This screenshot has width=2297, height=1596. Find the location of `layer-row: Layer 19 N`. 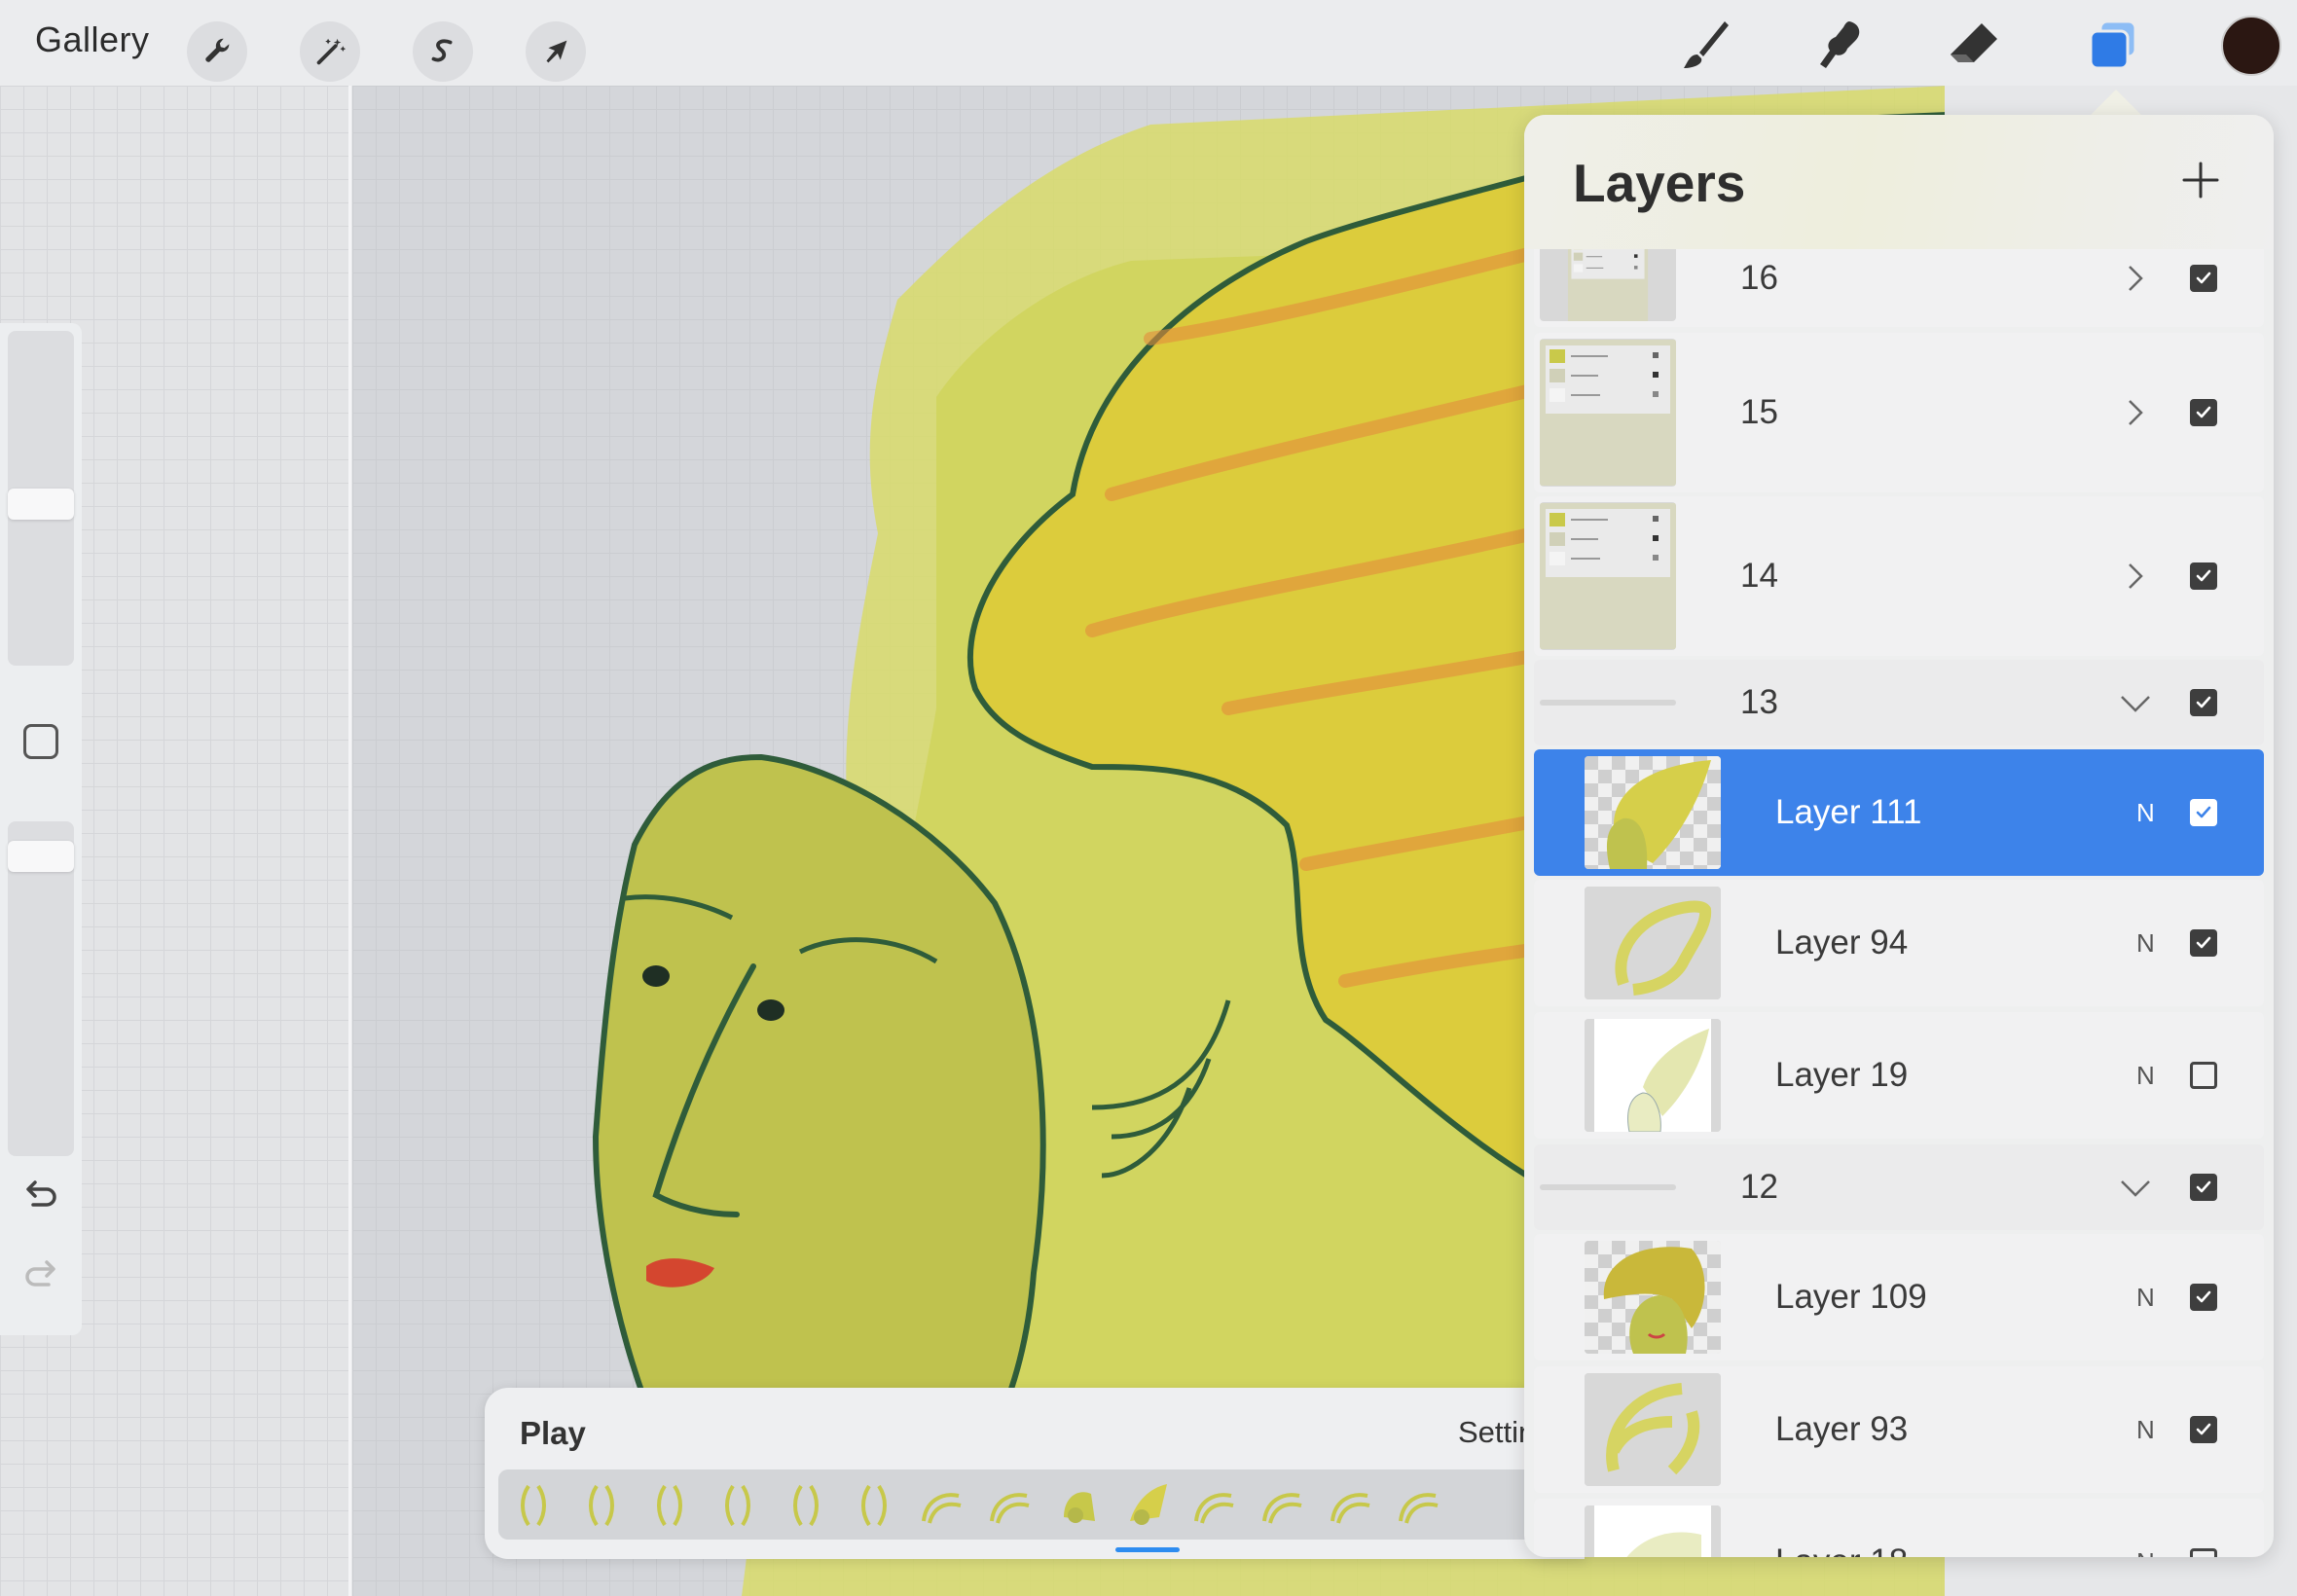

layer-row: Layer 19 N is located at coordinates (1899, 1075).